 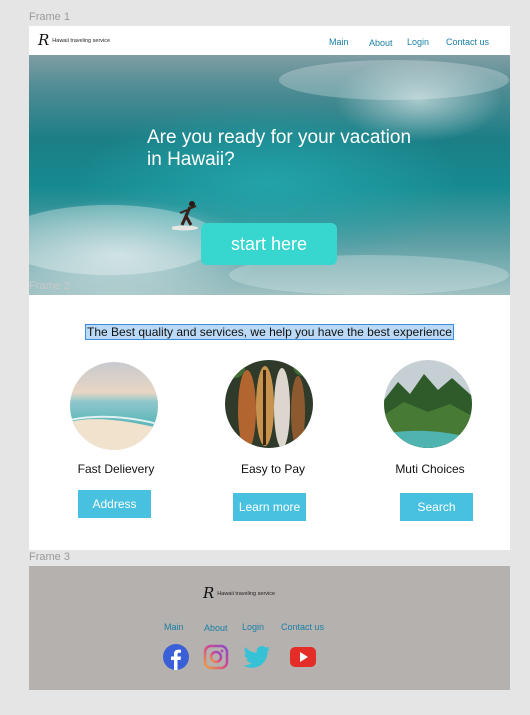 What do you see at coordinates (49, 557) in the screenshot?
I see `frame-3-label: Frame 3` at bounding box center [49, 557].